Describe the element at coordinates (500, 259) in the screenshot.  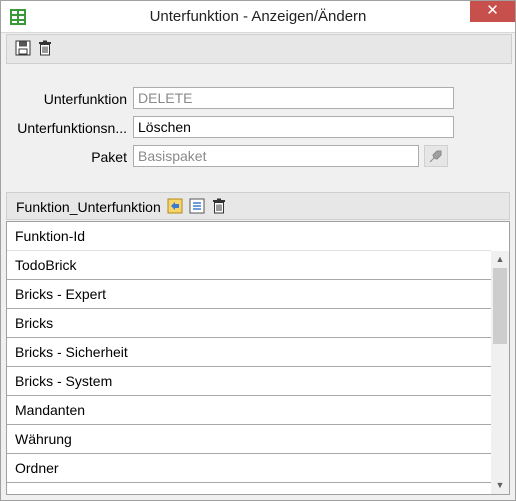
I see `scroll-up-arrow: ▲` at that location.